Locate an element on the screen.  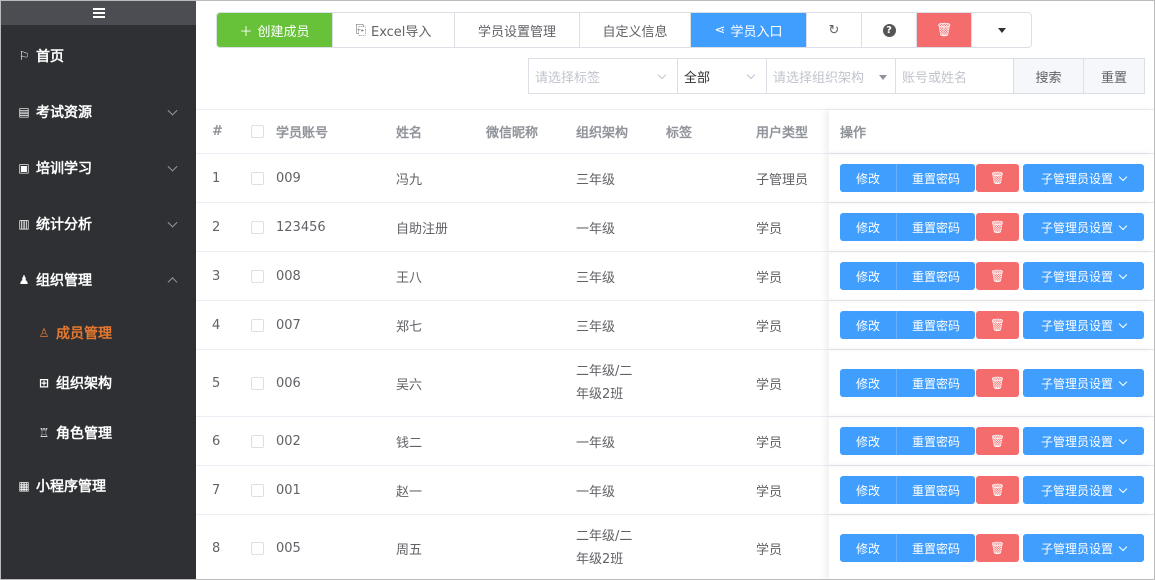
search-button: 搜索 is located at coordinates (1048, 76).